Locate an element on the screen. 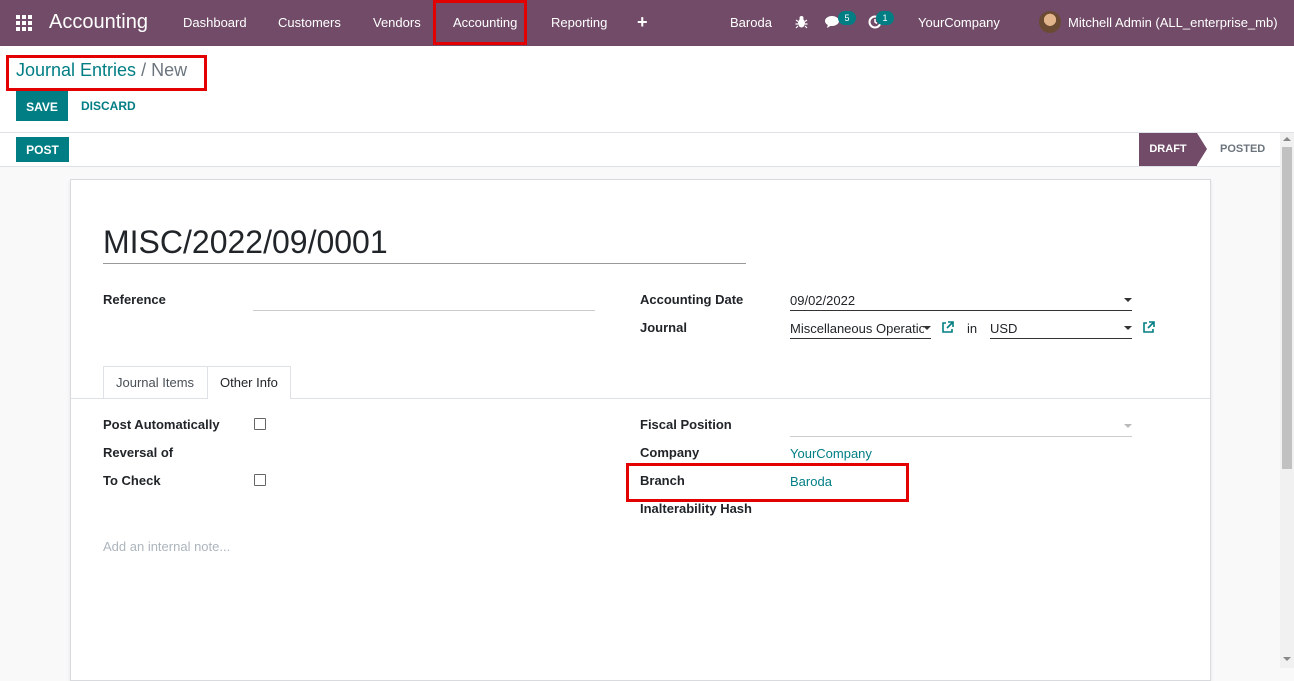 The height and width of the screenshot is (681, 1294). accounting-date-label: Accounting Date is located at coordinates (692, 299).